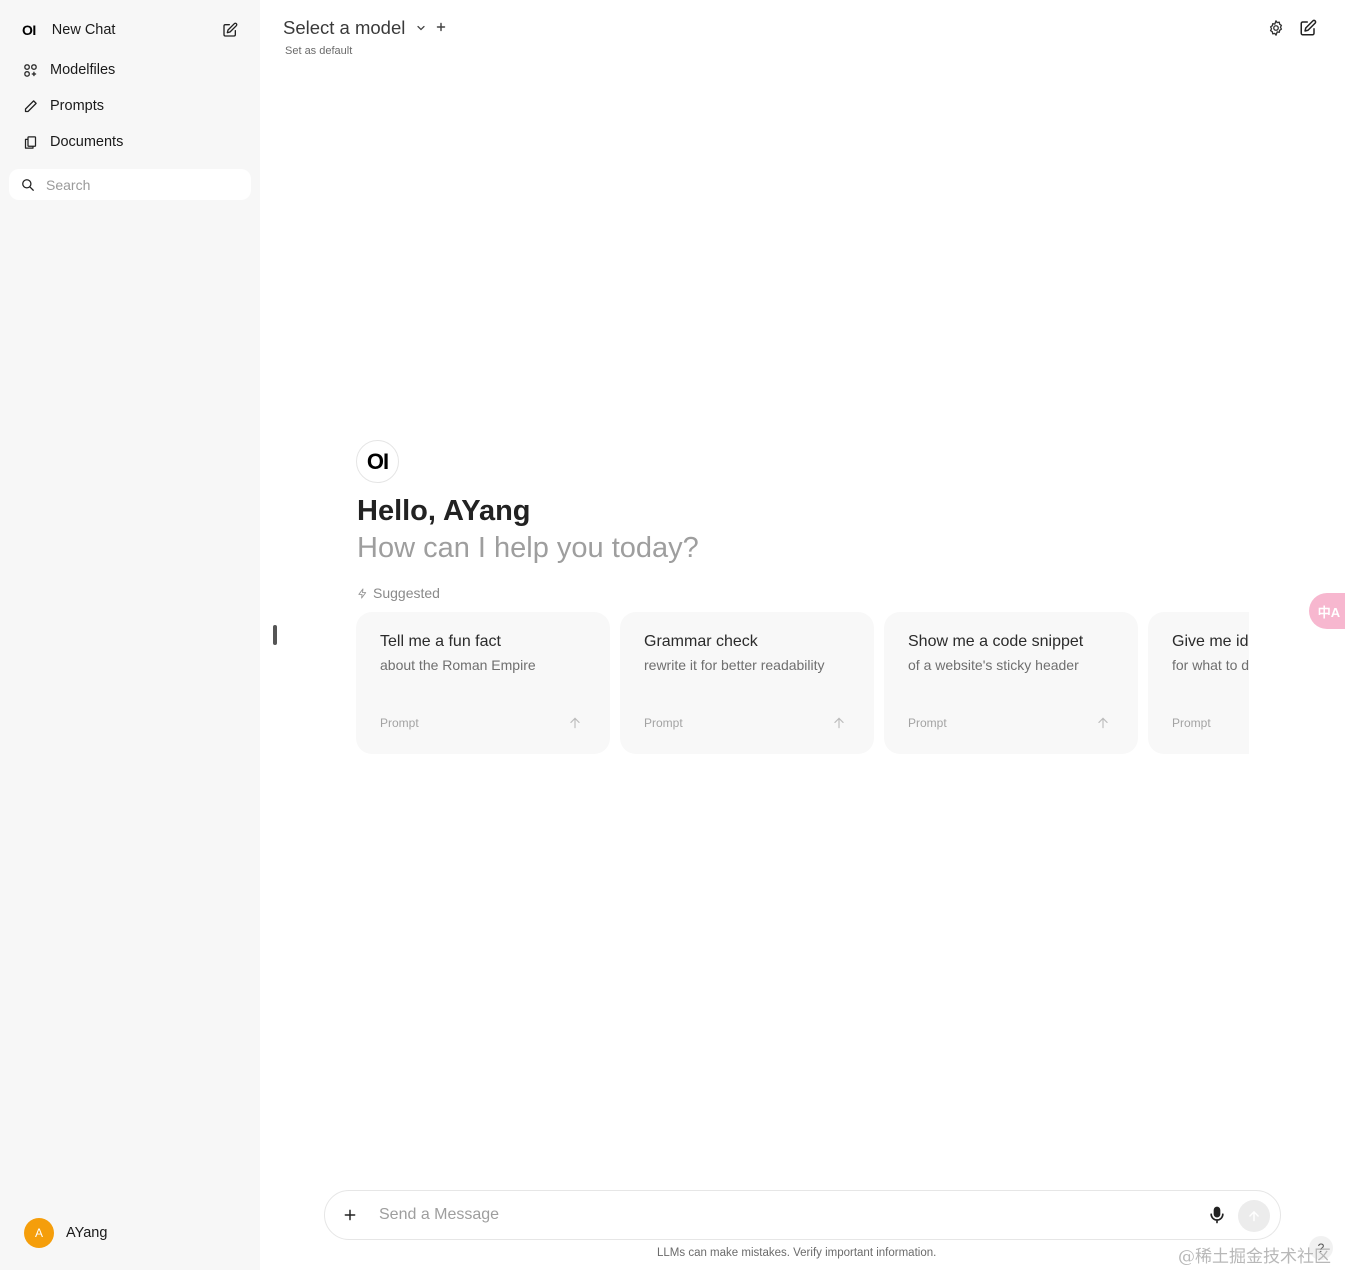 The image size is (1345, 1270). I want to click on user-menu: A AYang, so click(65, 1233).